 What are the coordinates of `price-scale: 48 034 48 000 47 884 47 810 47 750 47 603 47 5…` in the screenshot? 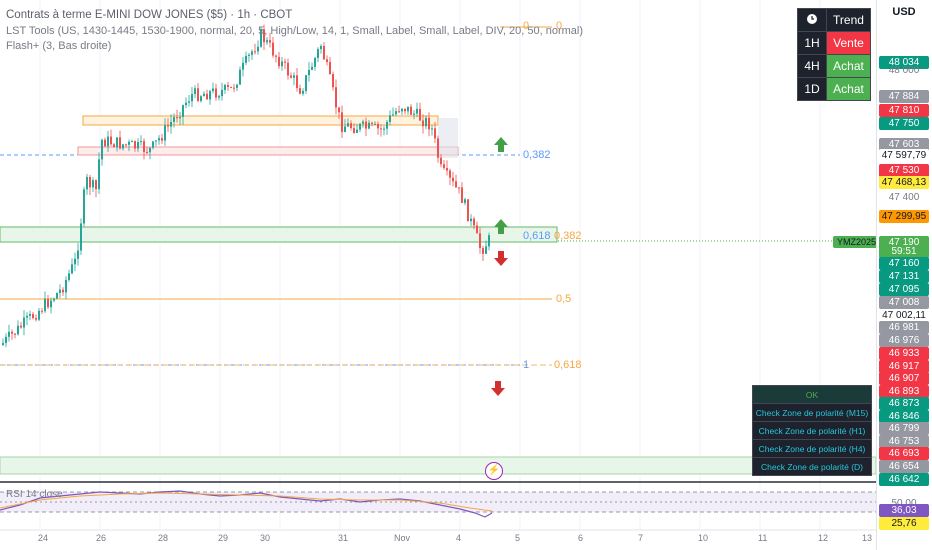 It's located at (904, 275).